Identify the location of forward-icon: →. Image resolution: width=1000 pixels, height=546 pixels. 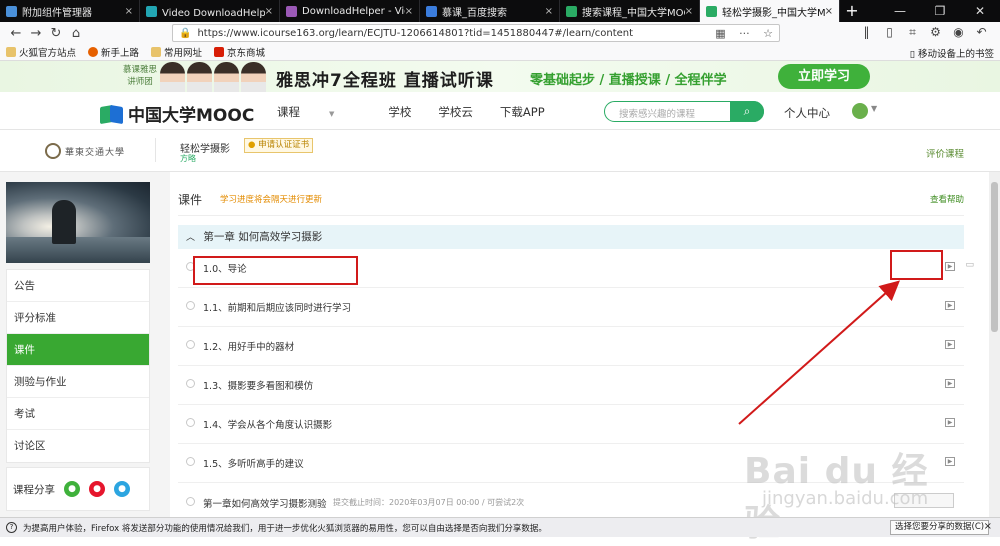
(36, 33).